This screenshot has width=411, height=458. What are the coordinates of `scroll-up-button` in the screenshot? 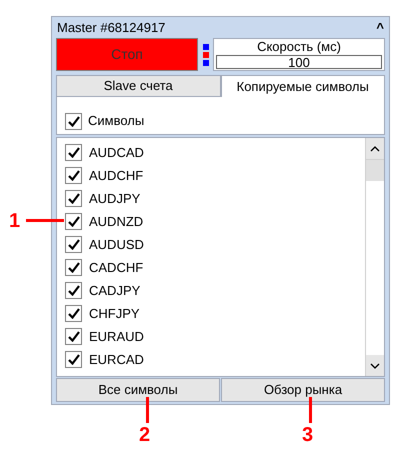 It's located at (375, 148).